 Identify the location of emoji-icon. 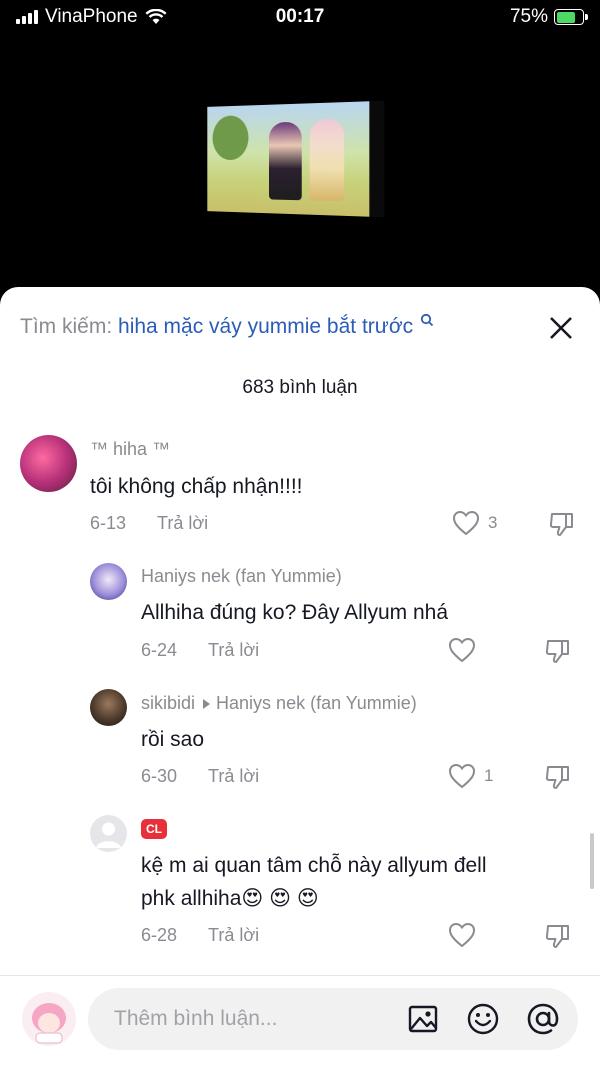
(483, 1019).